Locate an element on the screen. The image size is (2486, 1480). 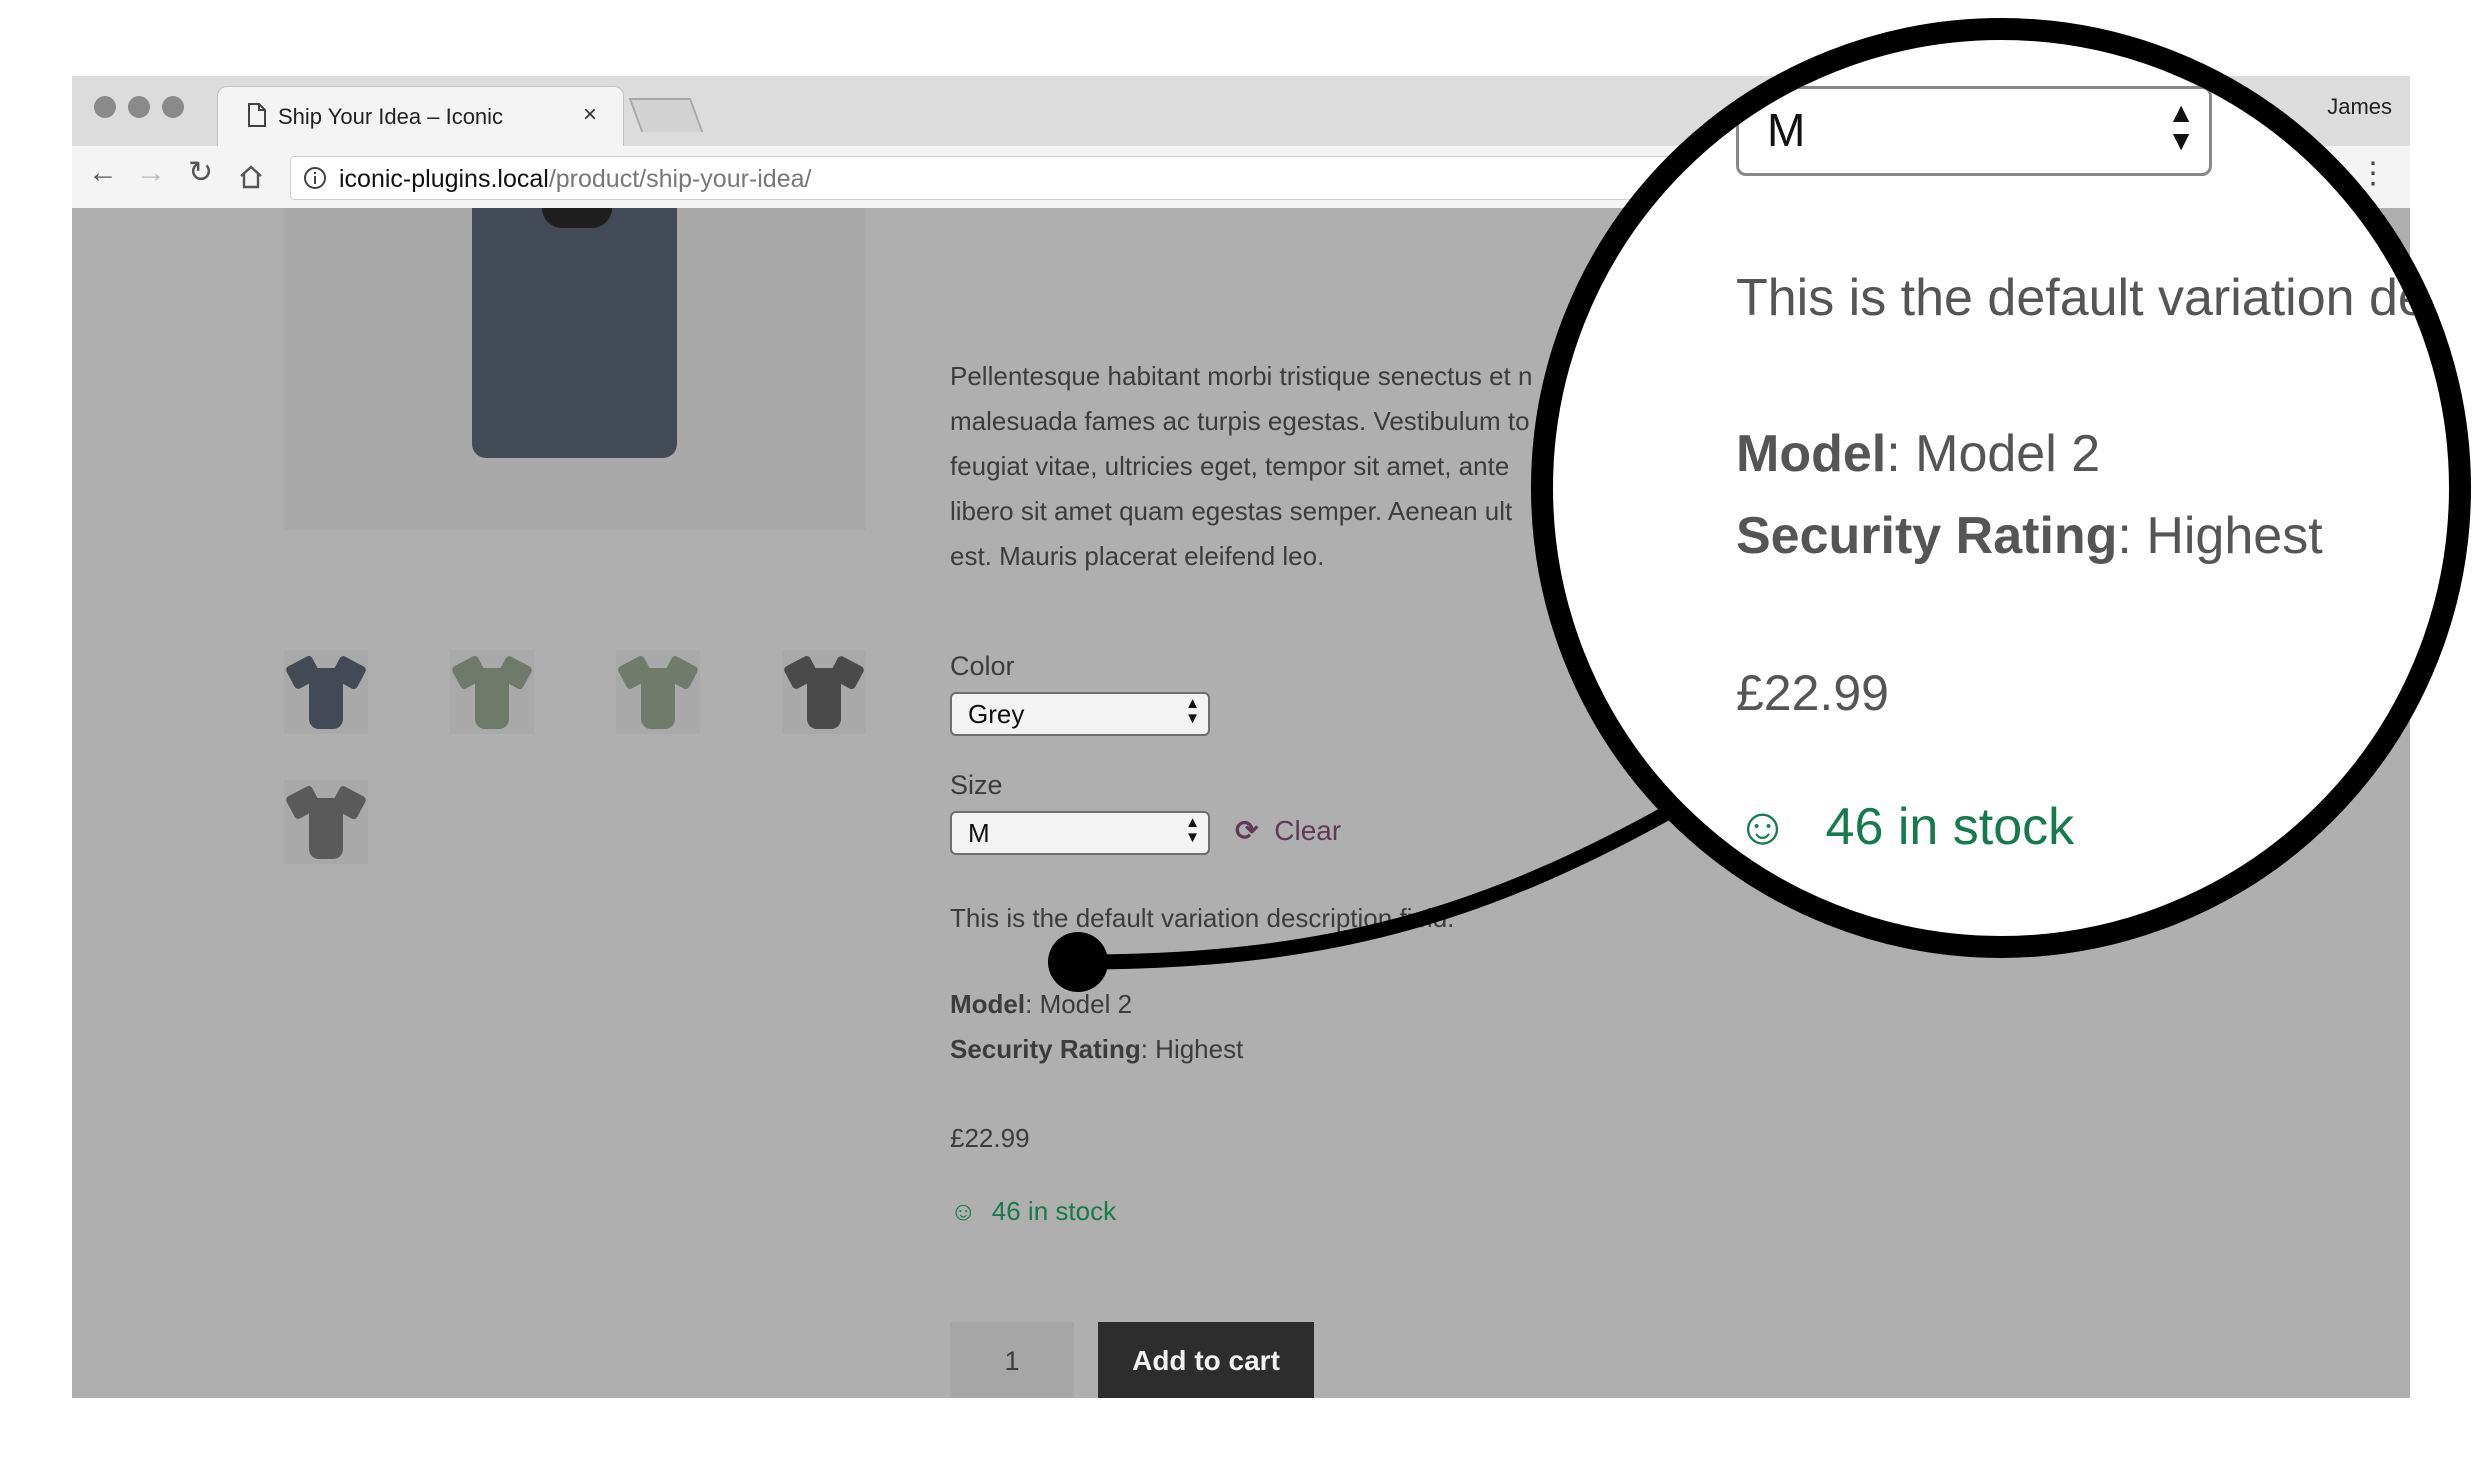
magnified-size-select: M ▲ ▼ is located at coordinates (1974, 131).